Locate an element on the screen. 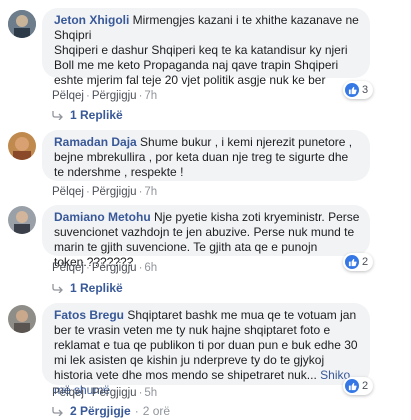  comment-actions: Pëlqej · Përgjigju · 5h is located at coordinates (105, 393).